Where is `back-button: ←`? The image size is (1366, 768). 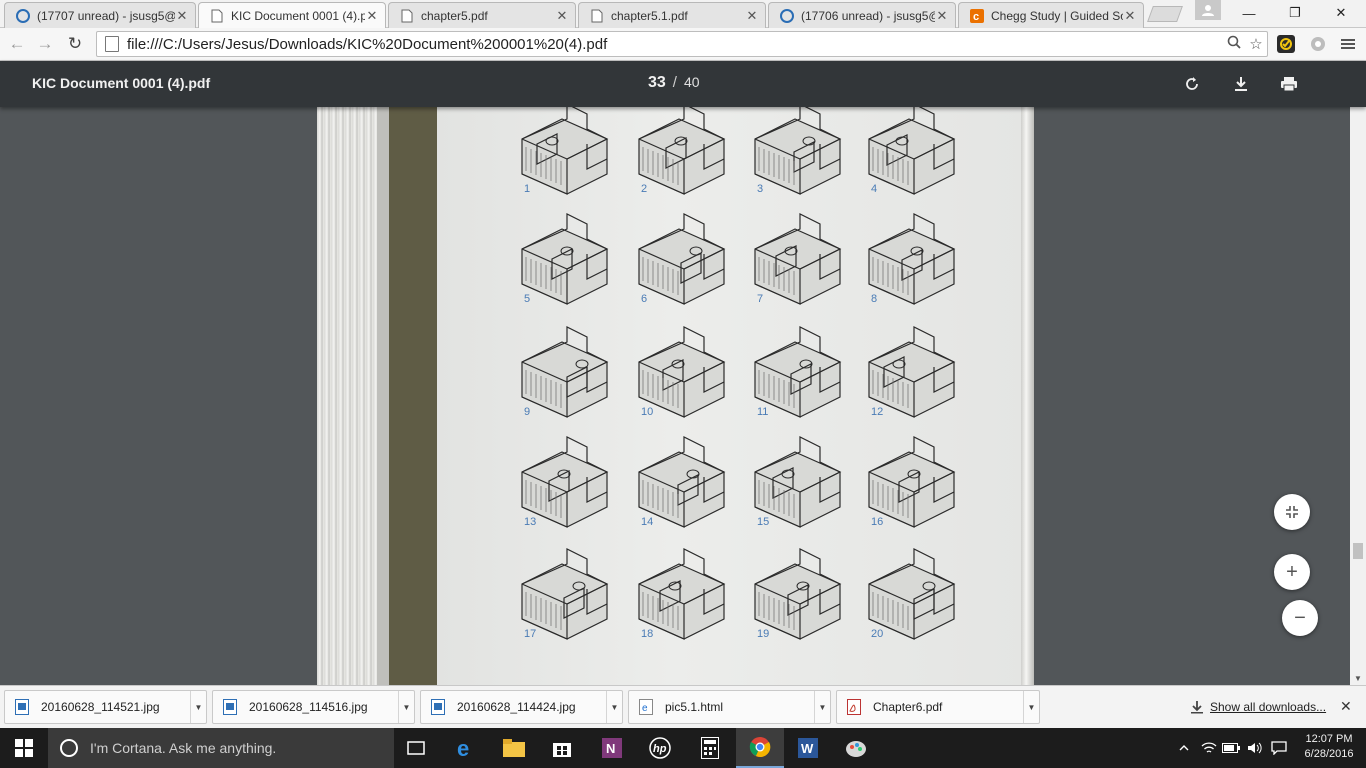 back-button: ← is located at coordinates (17, 44).